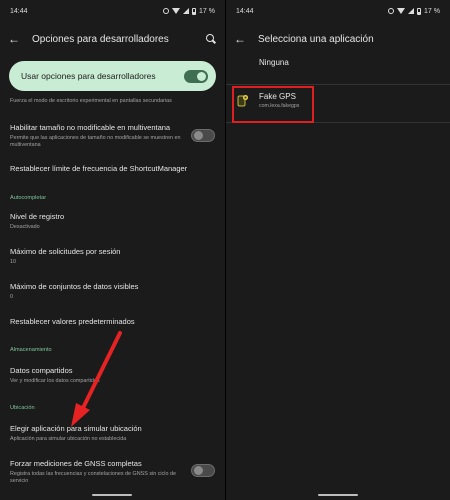  What do you see at coordinates (401, 11) in the screenshot?
I see `wifi-icon` at bounding box center [401, 11].